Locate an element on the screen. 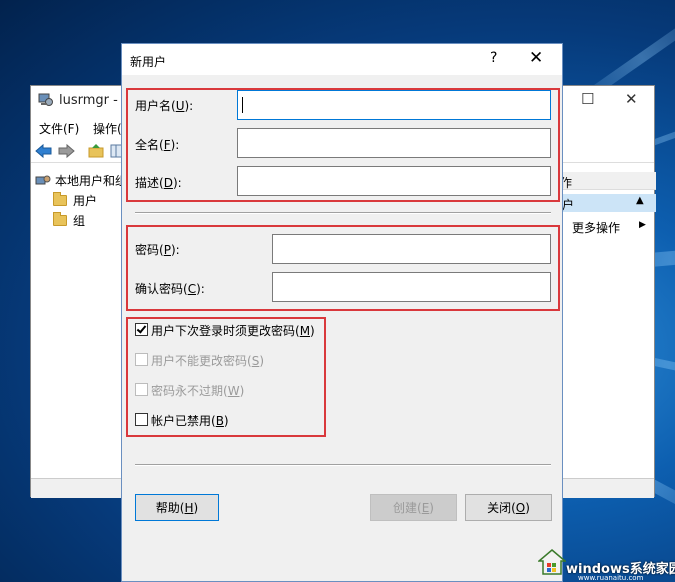 This screenshot has width=675, height=582. annotation-box-name-fields is located at coordinates (343, 145).